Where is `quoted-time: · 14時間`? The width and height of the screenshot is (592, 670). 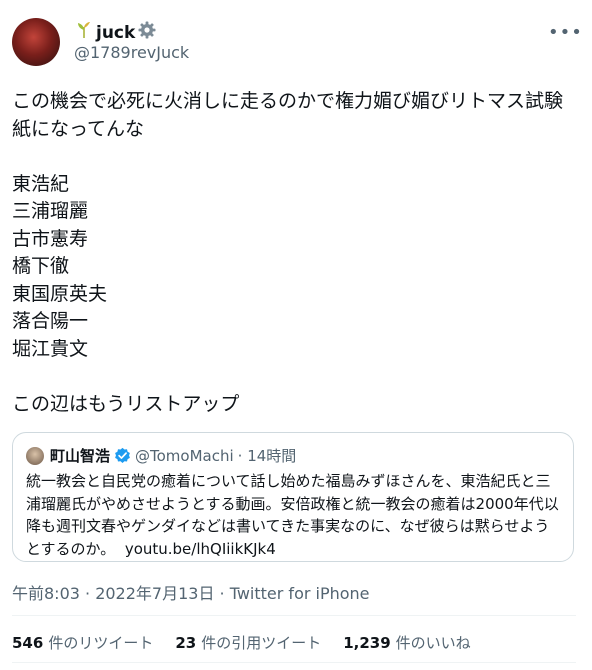
quoted-time: · 14時間 is located at coordinates (267, 456).